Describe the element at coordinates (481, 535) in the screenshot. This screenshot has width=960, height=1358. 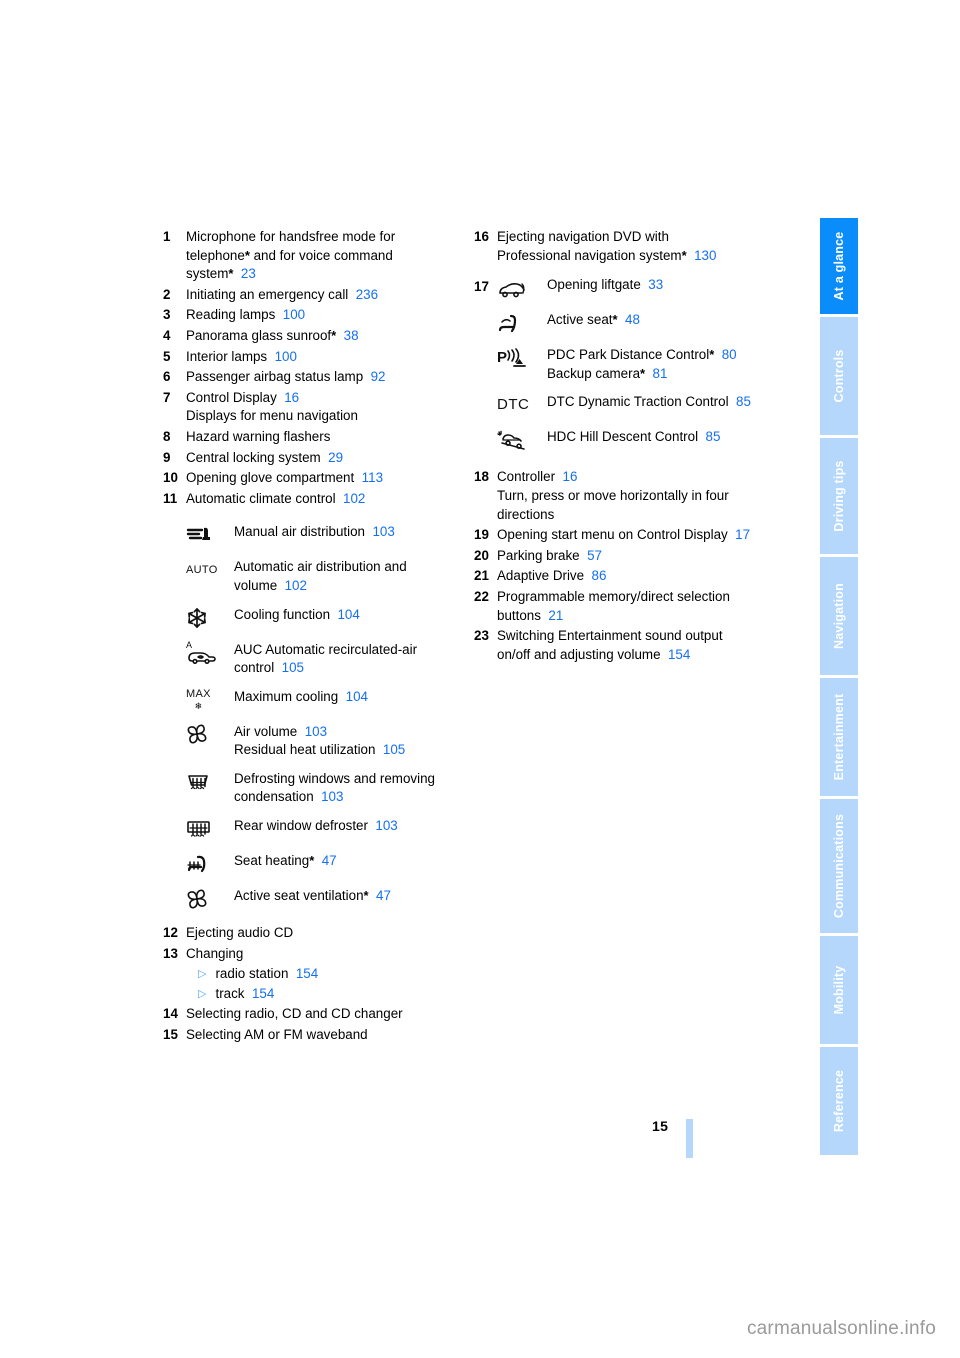
I see `item-number: 19` at that location.